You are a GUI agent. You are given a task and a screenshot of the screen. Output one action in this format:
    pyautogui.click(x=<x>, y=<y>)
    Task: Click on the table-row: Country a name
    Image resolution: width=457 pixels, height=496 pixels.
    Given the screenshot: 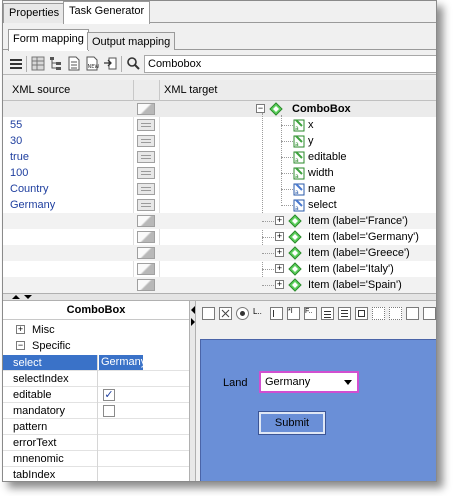 What is the action you would take?
    pyautogui.click(x=219, y=189)
    